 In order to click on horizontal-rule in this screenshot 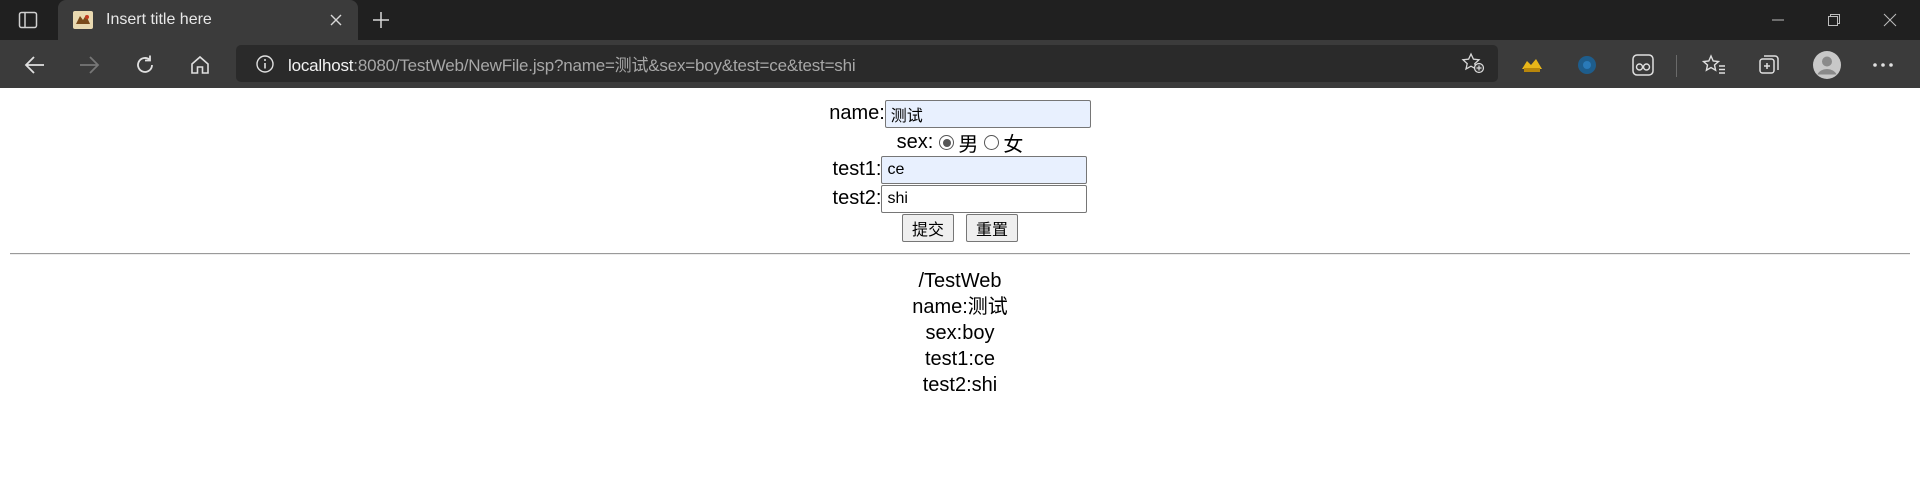, I will do `click(960, 254)`.